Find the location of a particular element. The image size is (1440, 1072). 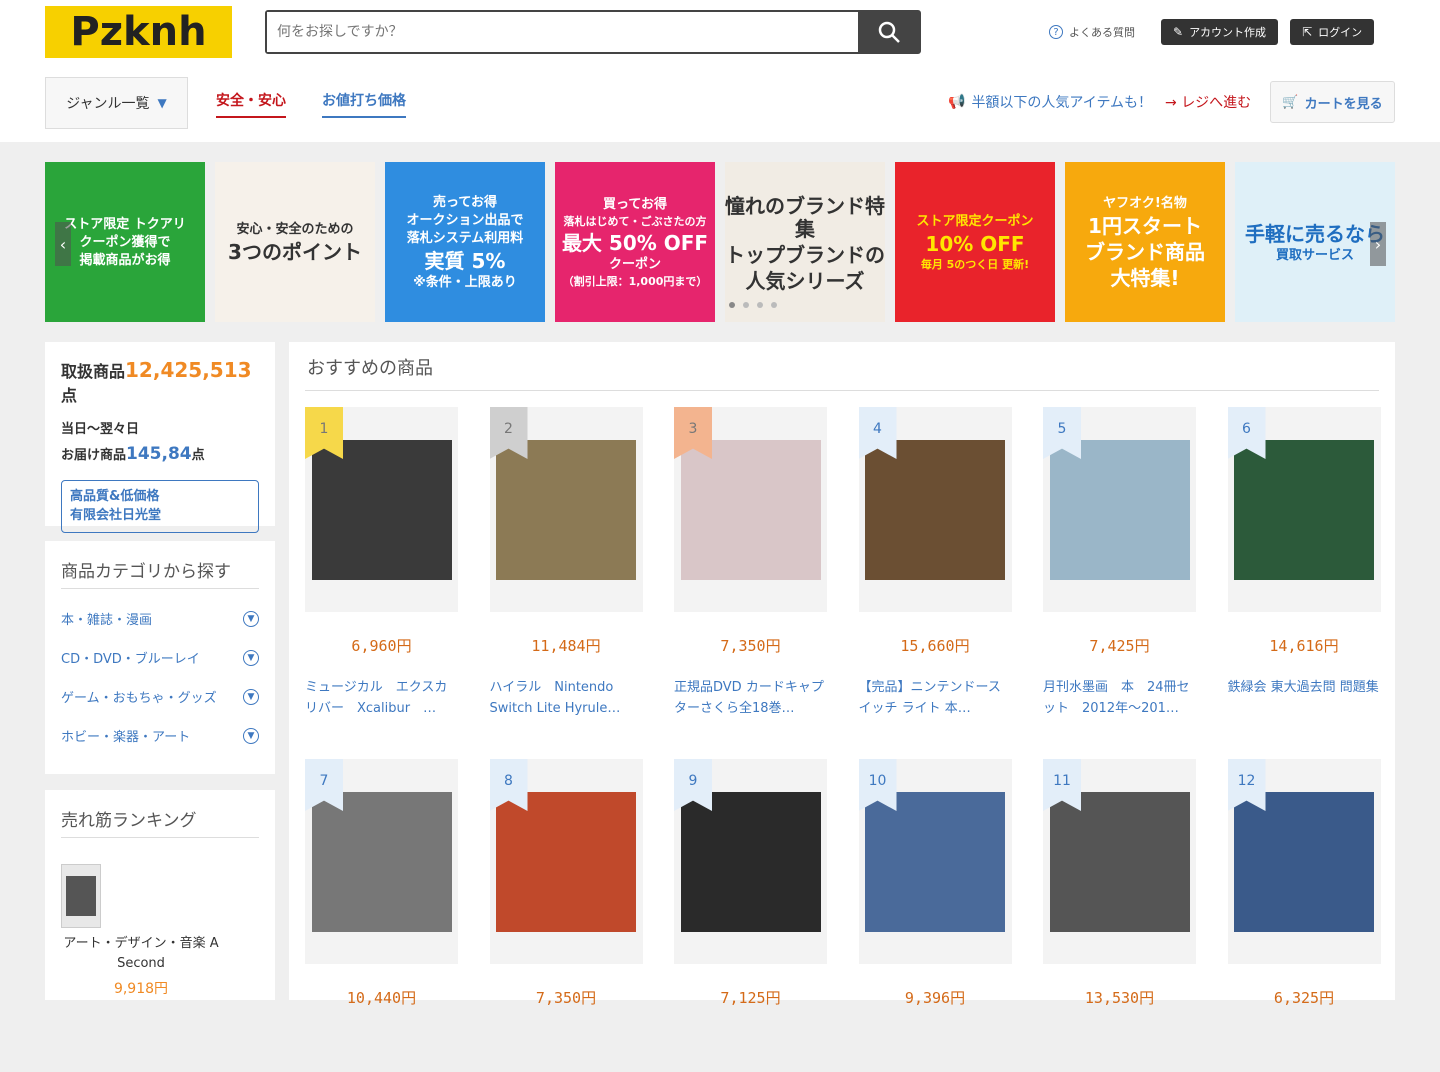

product-card: 7 10,440円 is located at coordinates (381, 915).